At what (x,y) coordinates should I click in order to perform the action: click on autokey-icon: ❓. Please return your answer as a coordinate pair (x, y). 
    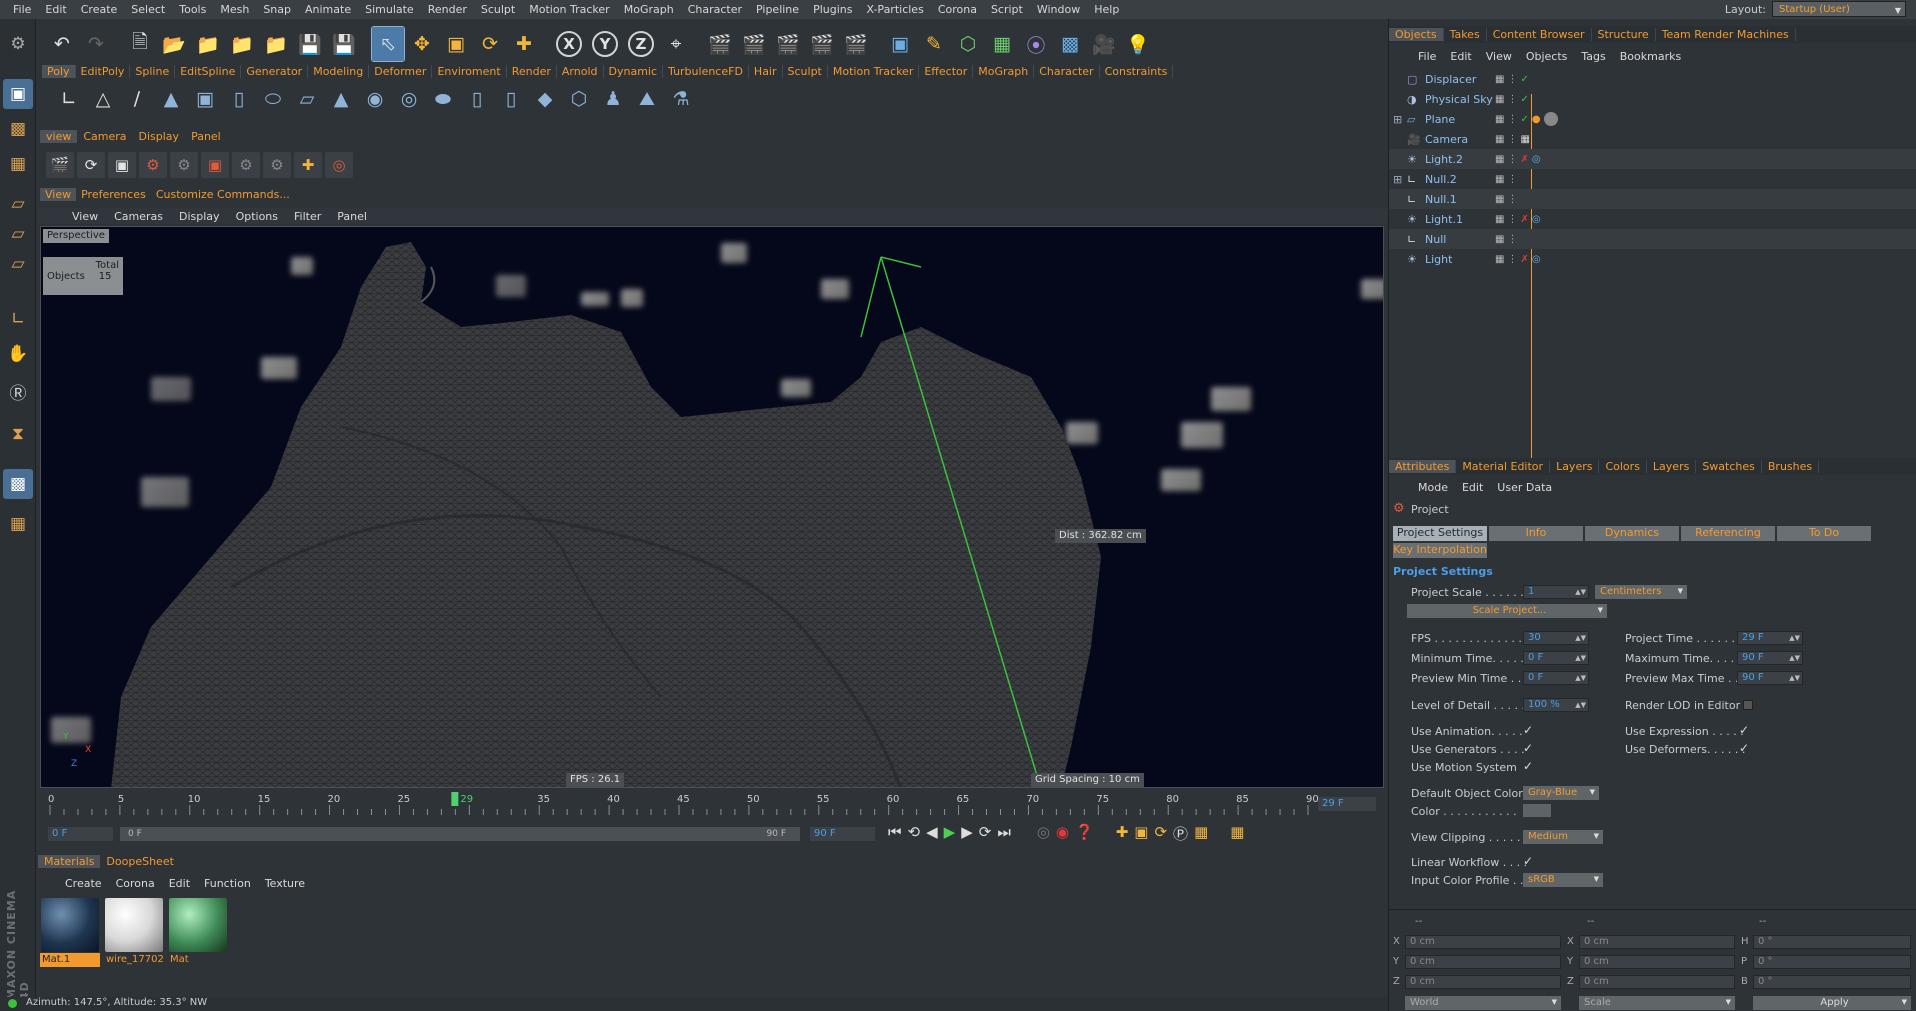
    Looking at the image, I should click on (1084, 833).